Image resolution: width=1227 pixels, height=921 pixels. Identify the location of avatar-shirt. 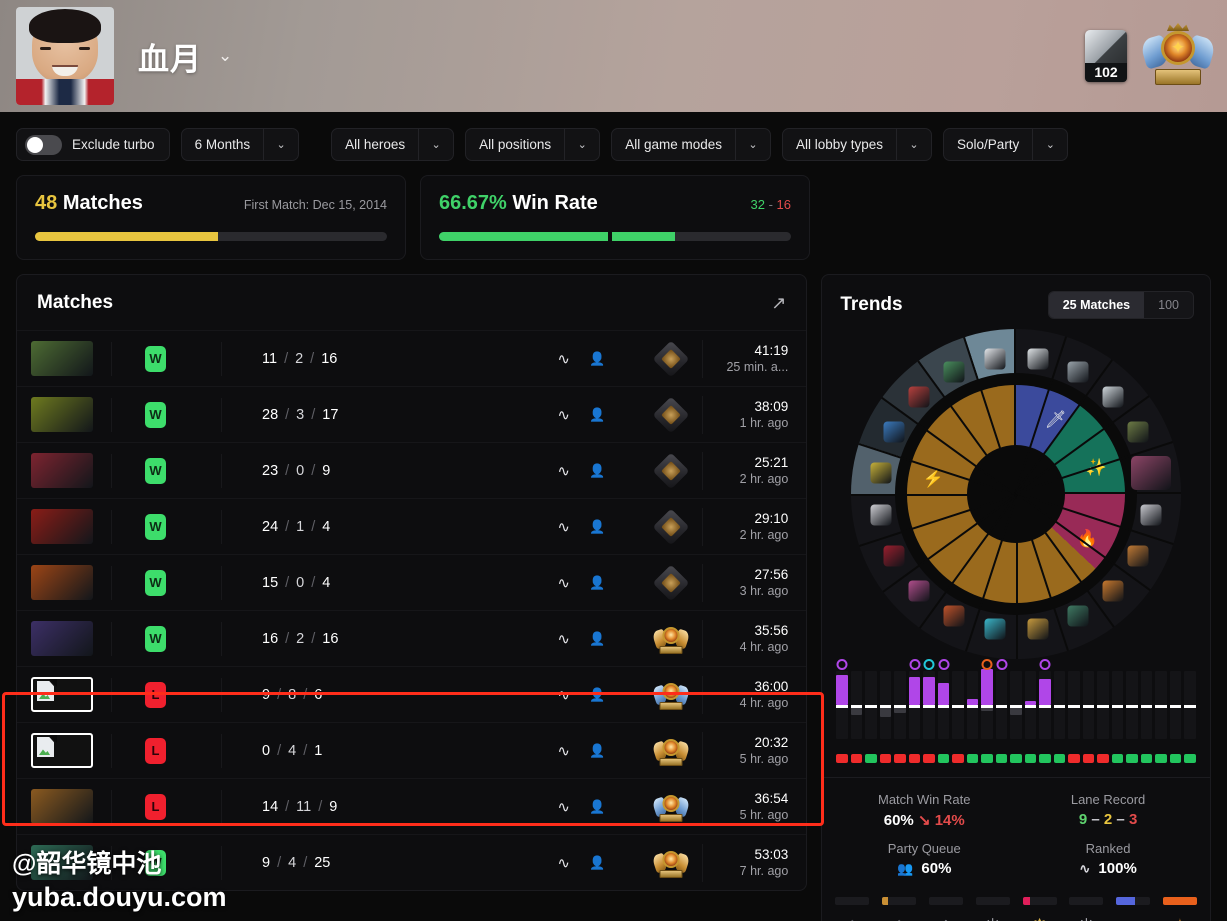
(65, 92).